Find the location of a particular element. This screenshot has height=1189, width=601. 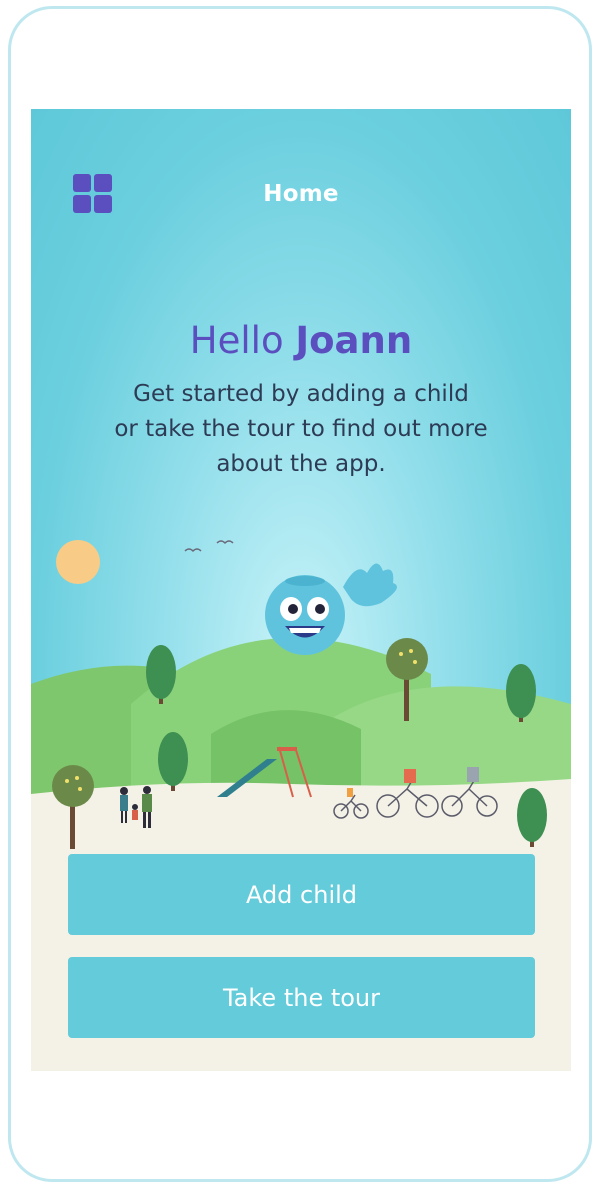

intro-line-2: or take the tour to find out more is located at coordinates (301, 429).